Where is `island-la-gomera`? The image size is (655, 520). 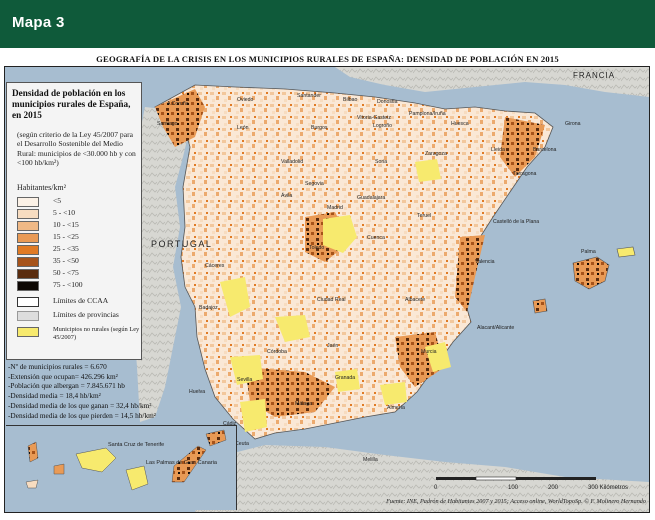 island-la-gomera is located at coordinates (59, 469).